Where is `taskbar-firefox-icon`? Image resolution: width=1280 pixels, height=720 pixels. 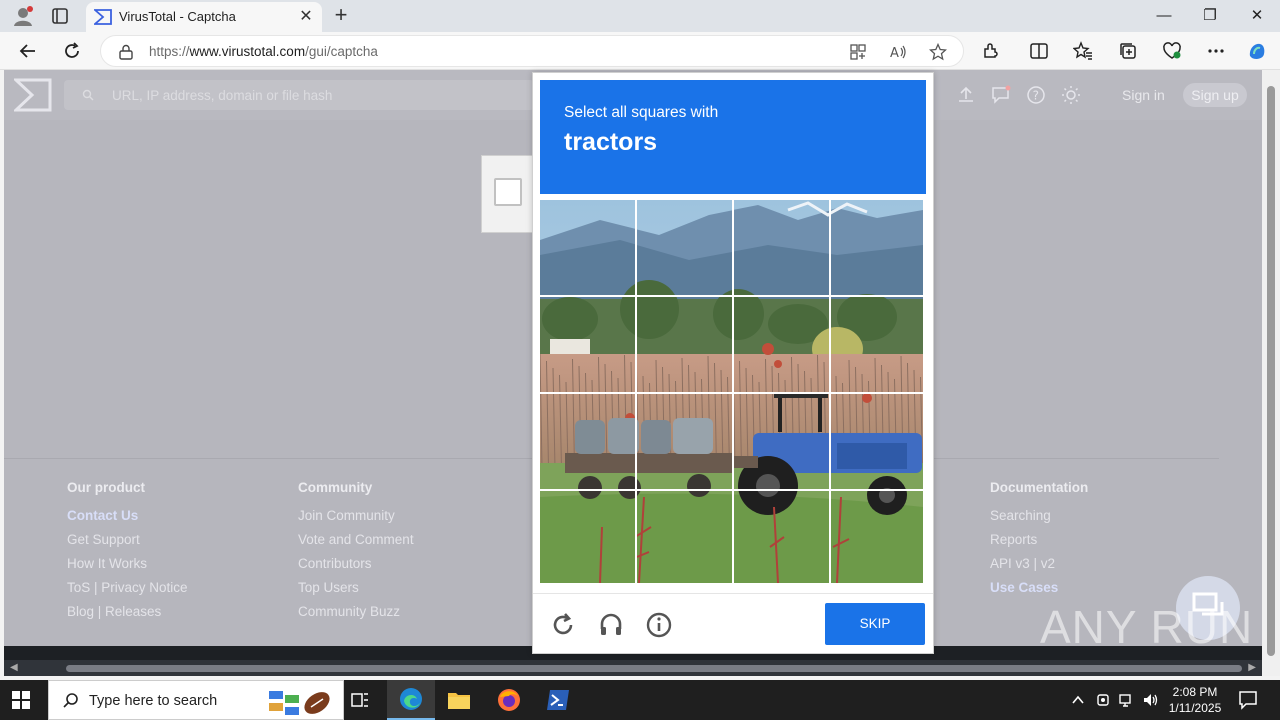 taskbar-firefox-icon is located at coordinates (509, 700).